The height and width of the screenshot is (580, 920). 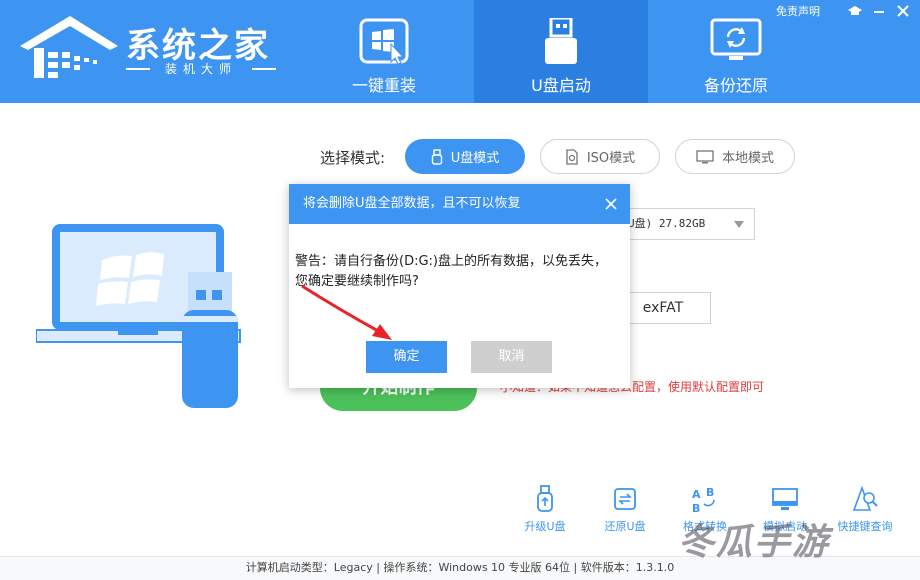 What do you see at coordinates (561, 85) in the screenshot?
I see `tab-label: U盘启动` at bounding box center [561, 85].